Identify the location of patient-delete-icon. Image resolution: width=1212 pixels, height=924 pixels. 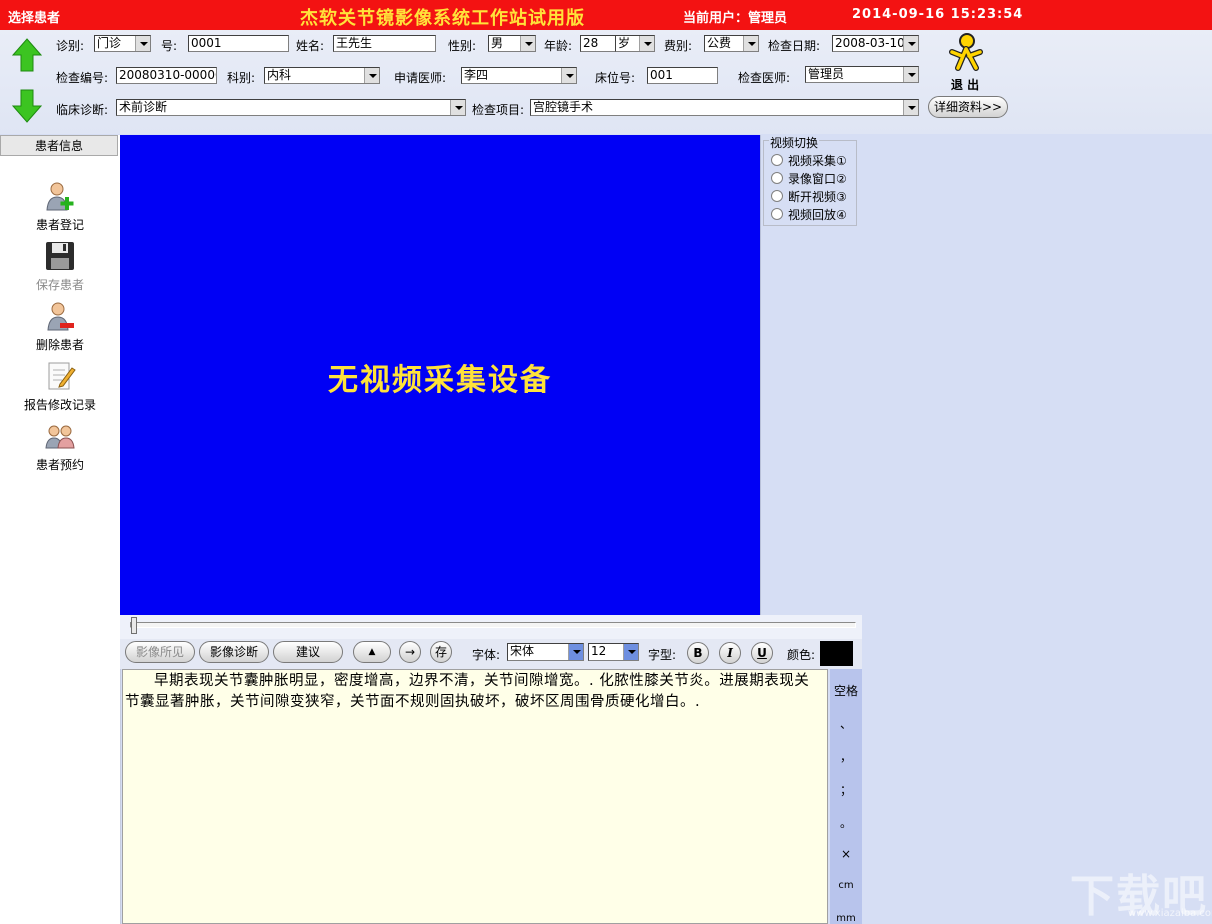
(60, 316).